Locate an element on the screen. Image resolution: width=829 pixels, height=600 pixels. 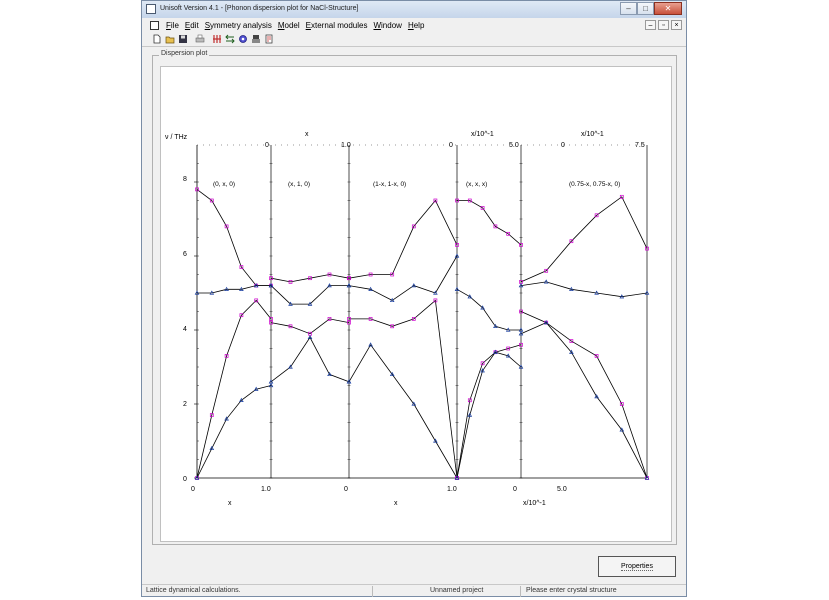
tool-d-icon is located at coordinates (256, 39).